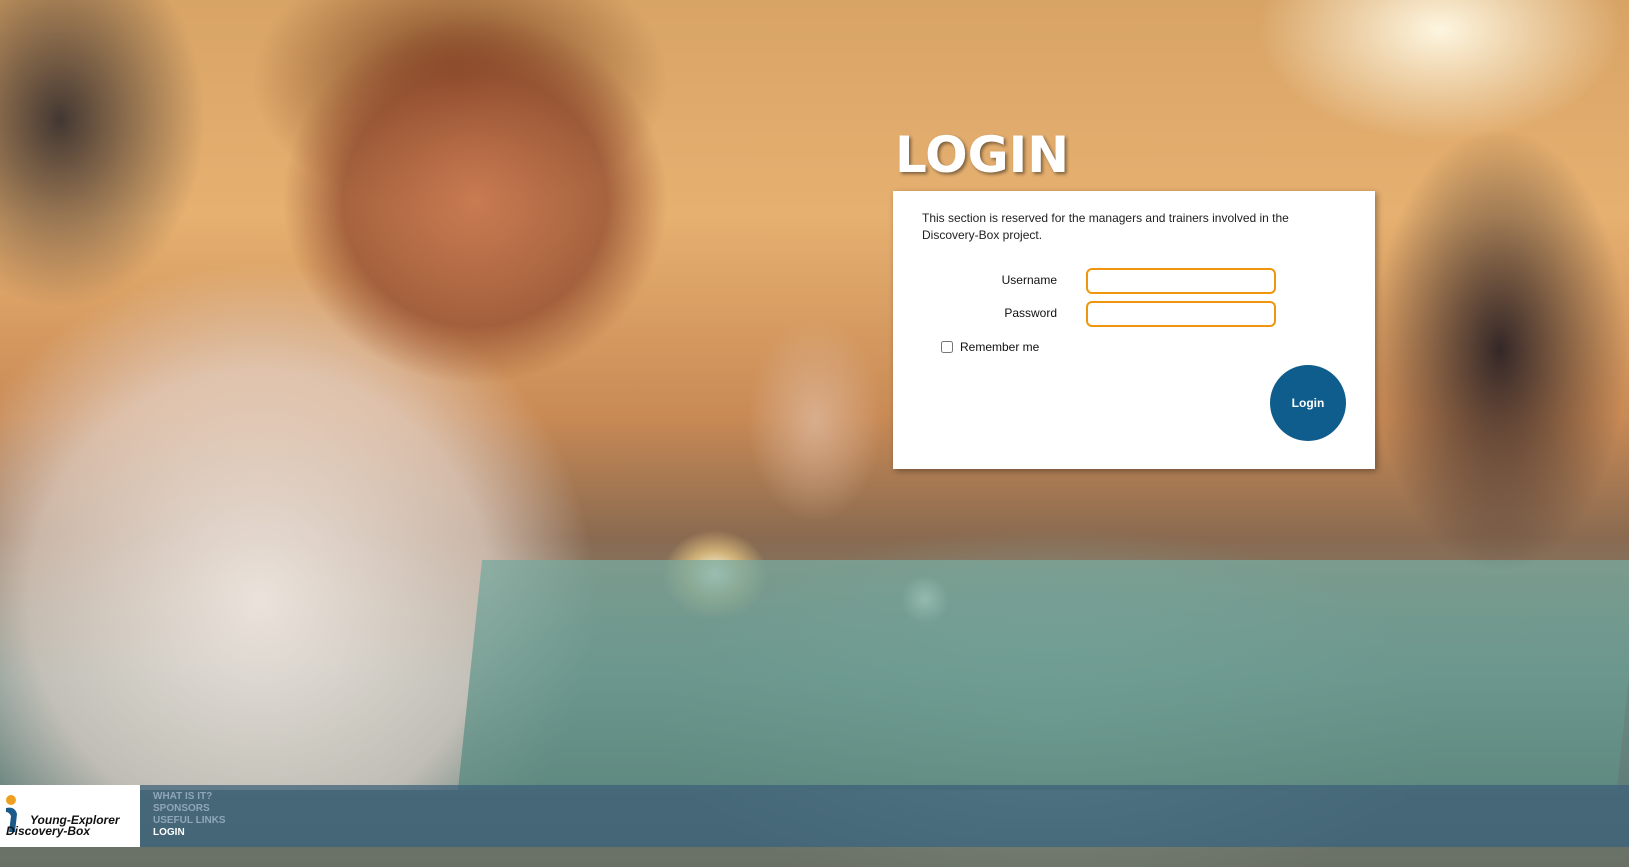 The height and width of the screenshot is (867, 1629). Describe the element at coordinates (815, 430) in the screenshot. I see `background-photo-second-child` at that location.